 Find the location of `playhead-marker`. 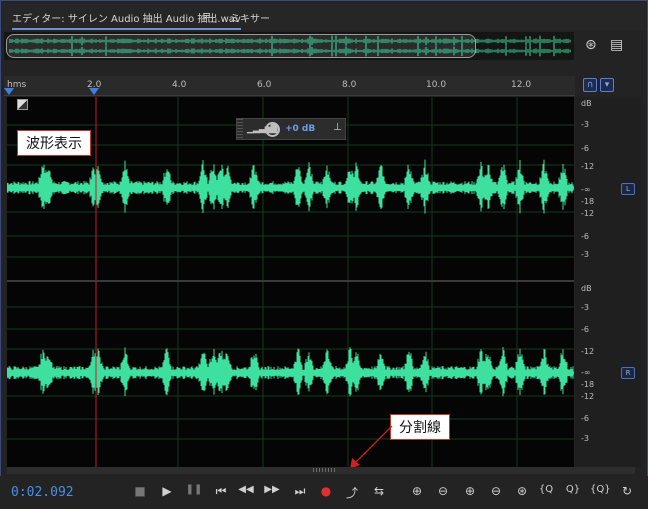

playhead-marker is located at coordinates (94, 91).